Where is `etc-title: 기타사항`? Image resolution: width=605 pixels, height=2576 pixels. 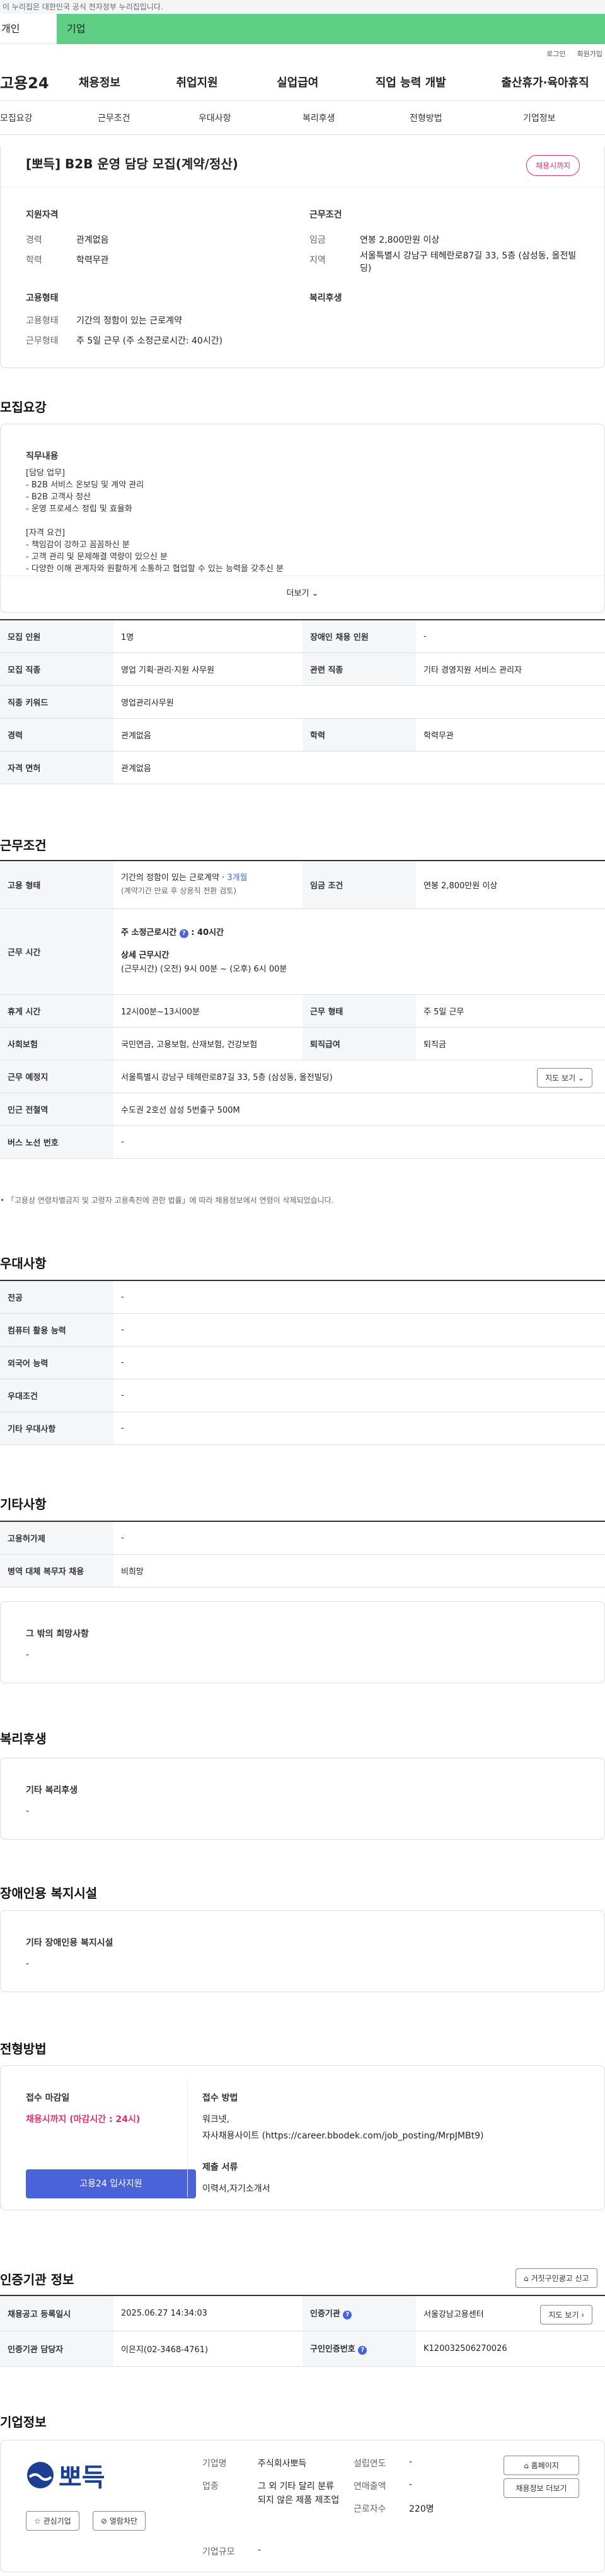 etc-title: 기타사항 is located at coordinates (24, 1504).